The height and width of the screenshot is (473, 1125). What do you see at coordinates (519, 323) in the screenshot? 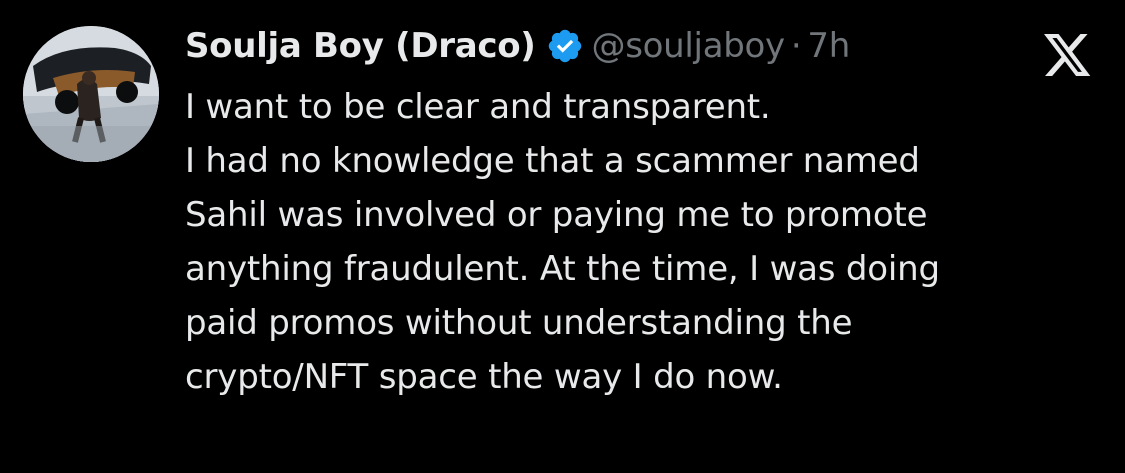
I see `tweet-text-line: paid promos without understanding the` at bounding box center [519, 323].